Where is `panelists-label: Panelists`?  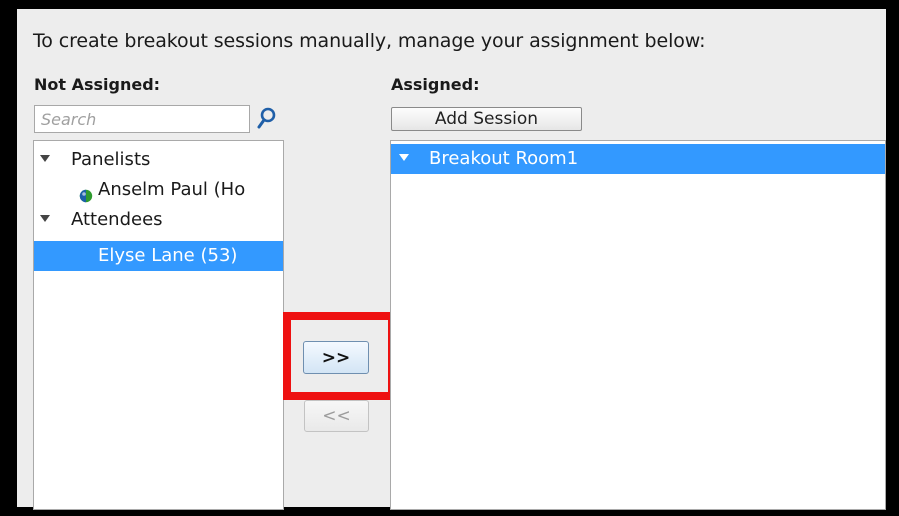 panelists-label: Panelists is located at coordinates (111, 159).